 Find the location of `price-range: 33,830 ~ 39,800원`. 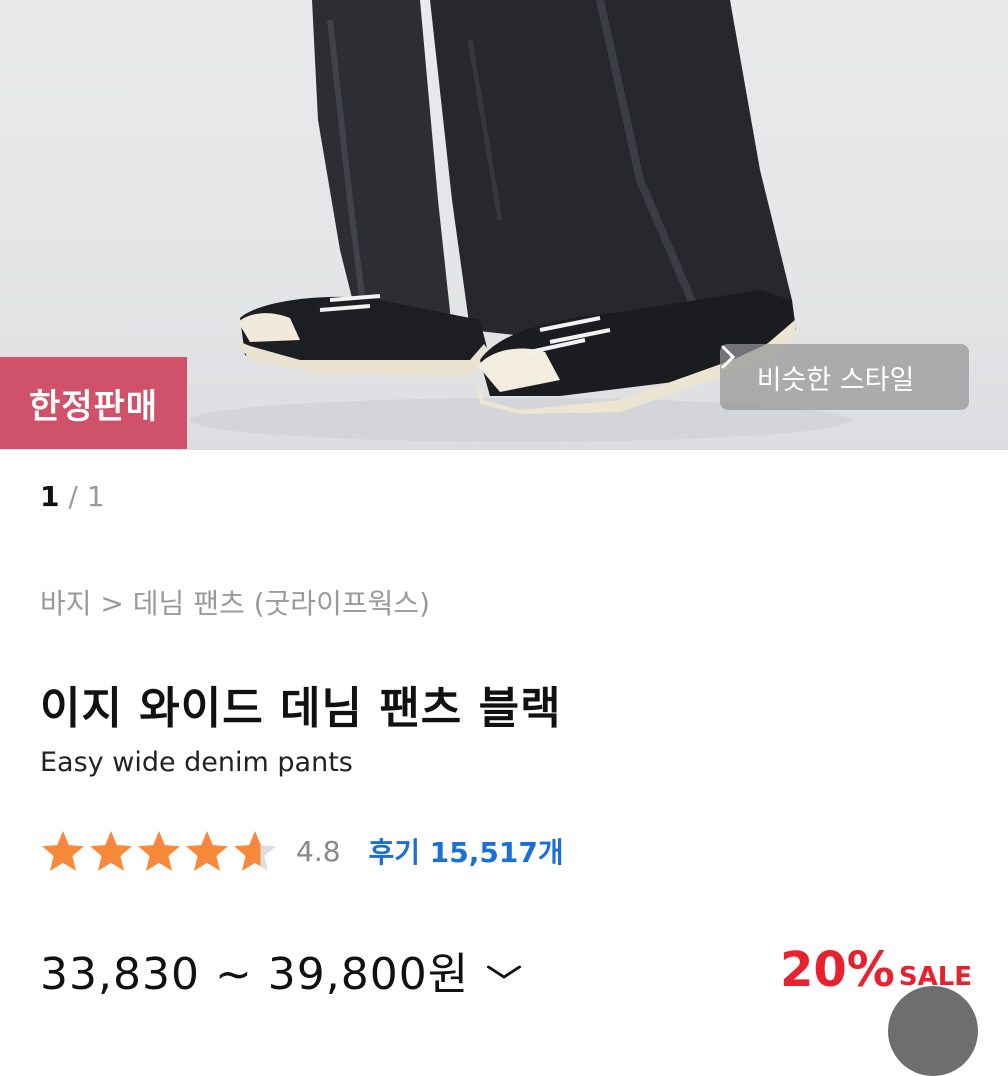

price-range: 33,830 ~ 39,800원 is located at coordinates (255, 974).